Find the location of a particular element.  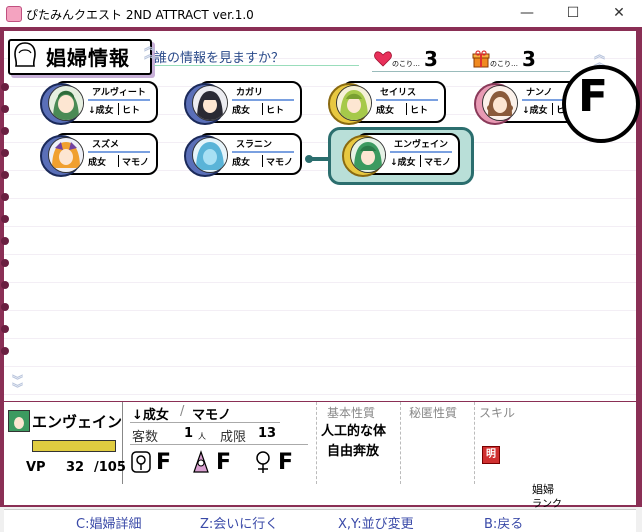

character-name: アルヴィート is located at coordinates (119, 93).